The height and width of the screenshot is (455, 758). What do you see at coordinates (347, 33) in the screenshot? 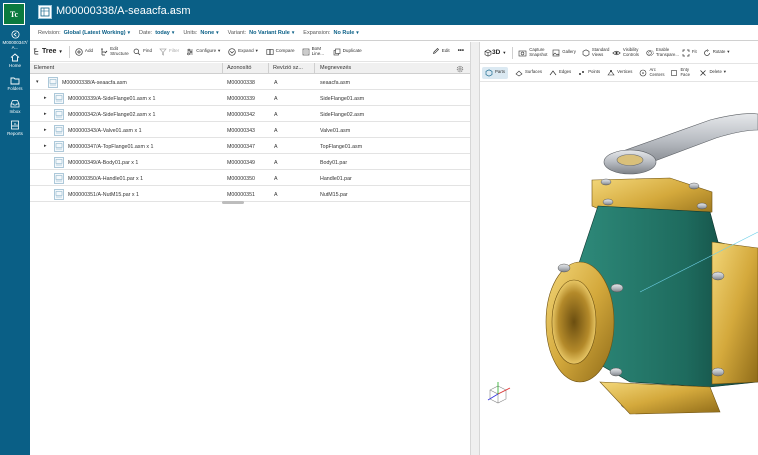
I see `expansion-dropdown: No Rule▼` at bounding box center [347, 33].